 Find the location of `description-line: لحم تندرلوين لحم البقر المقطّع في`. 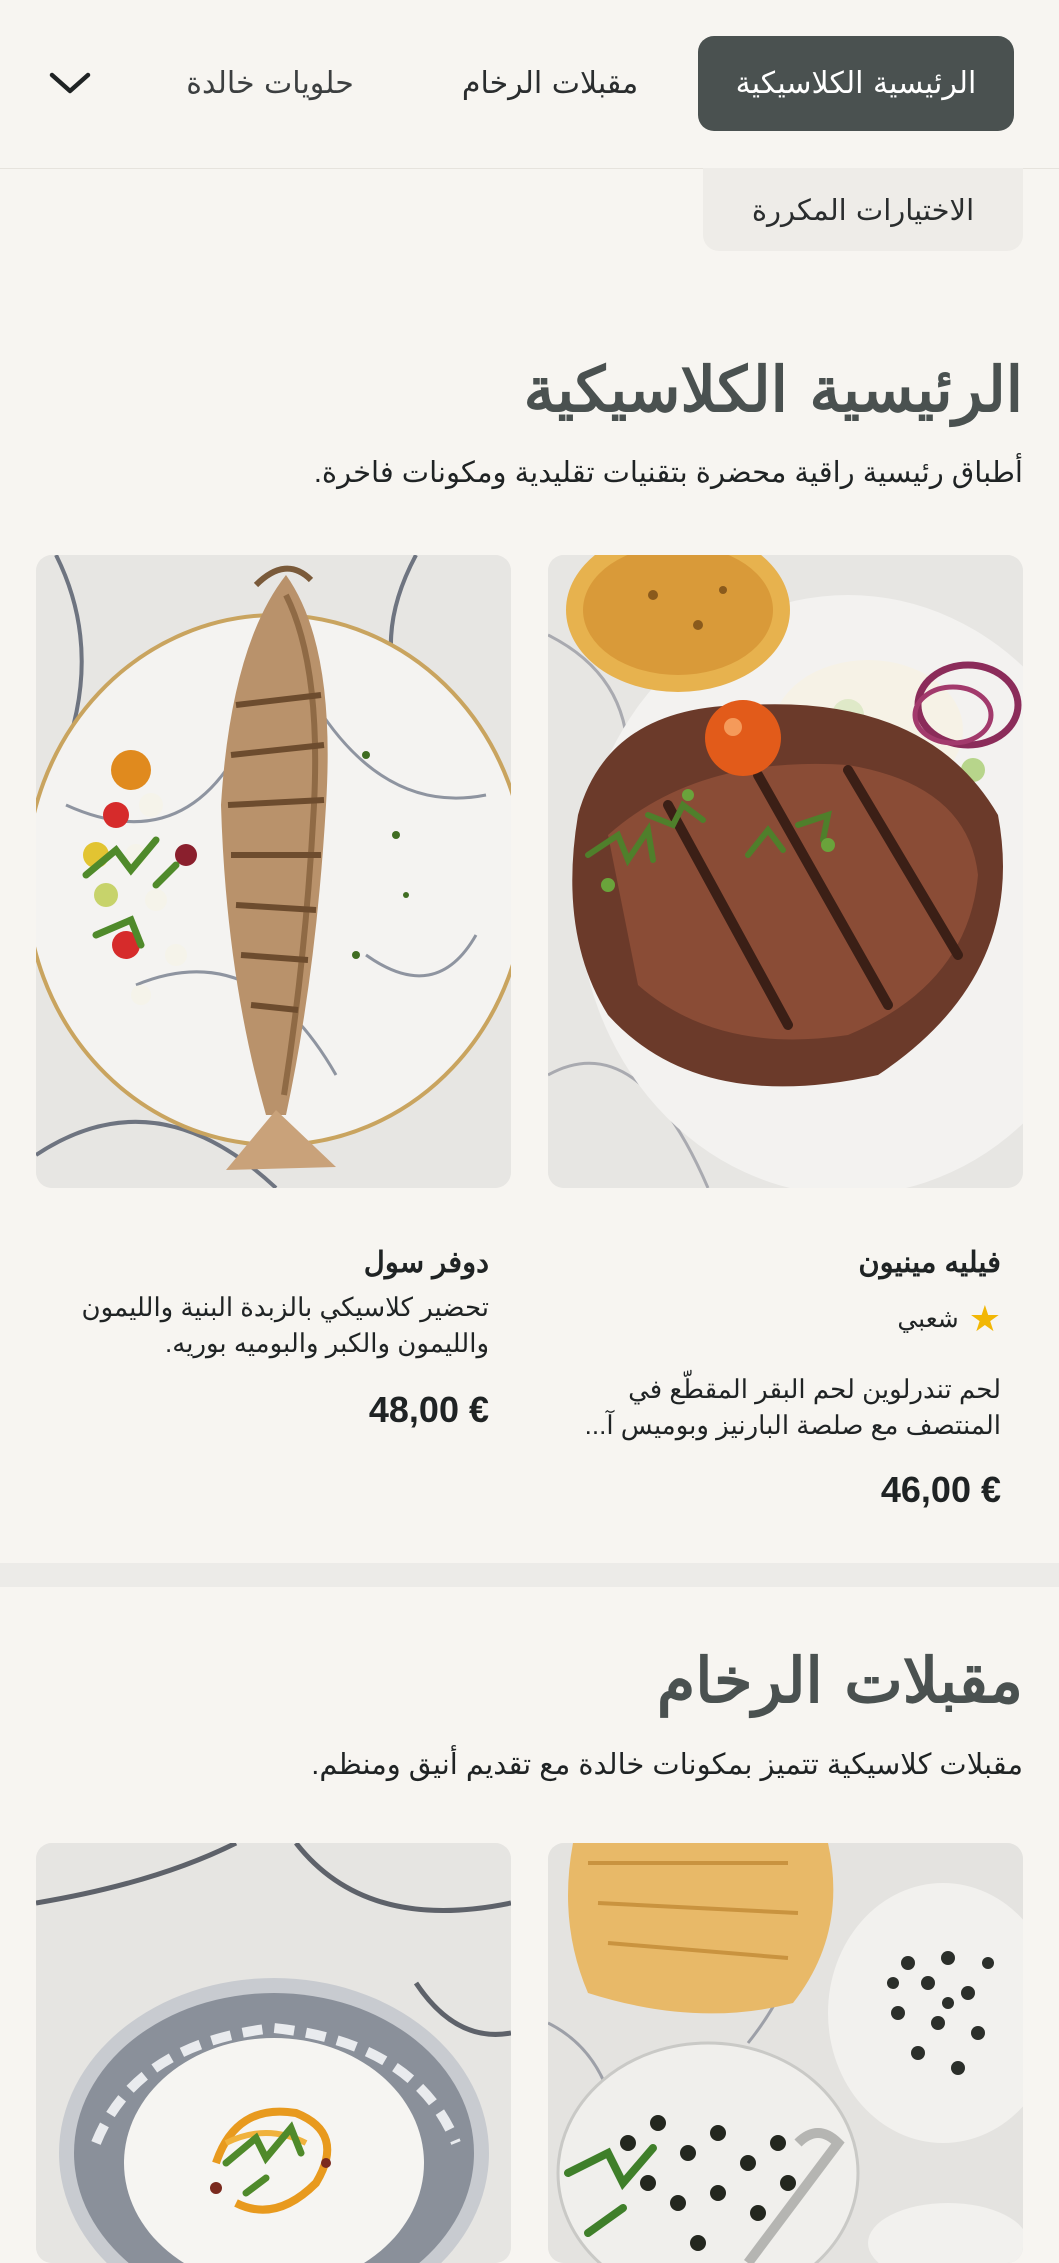

description-line: لحم تندرلوين لحم البقر المقطّع في is located at coordinates (814, 1389).